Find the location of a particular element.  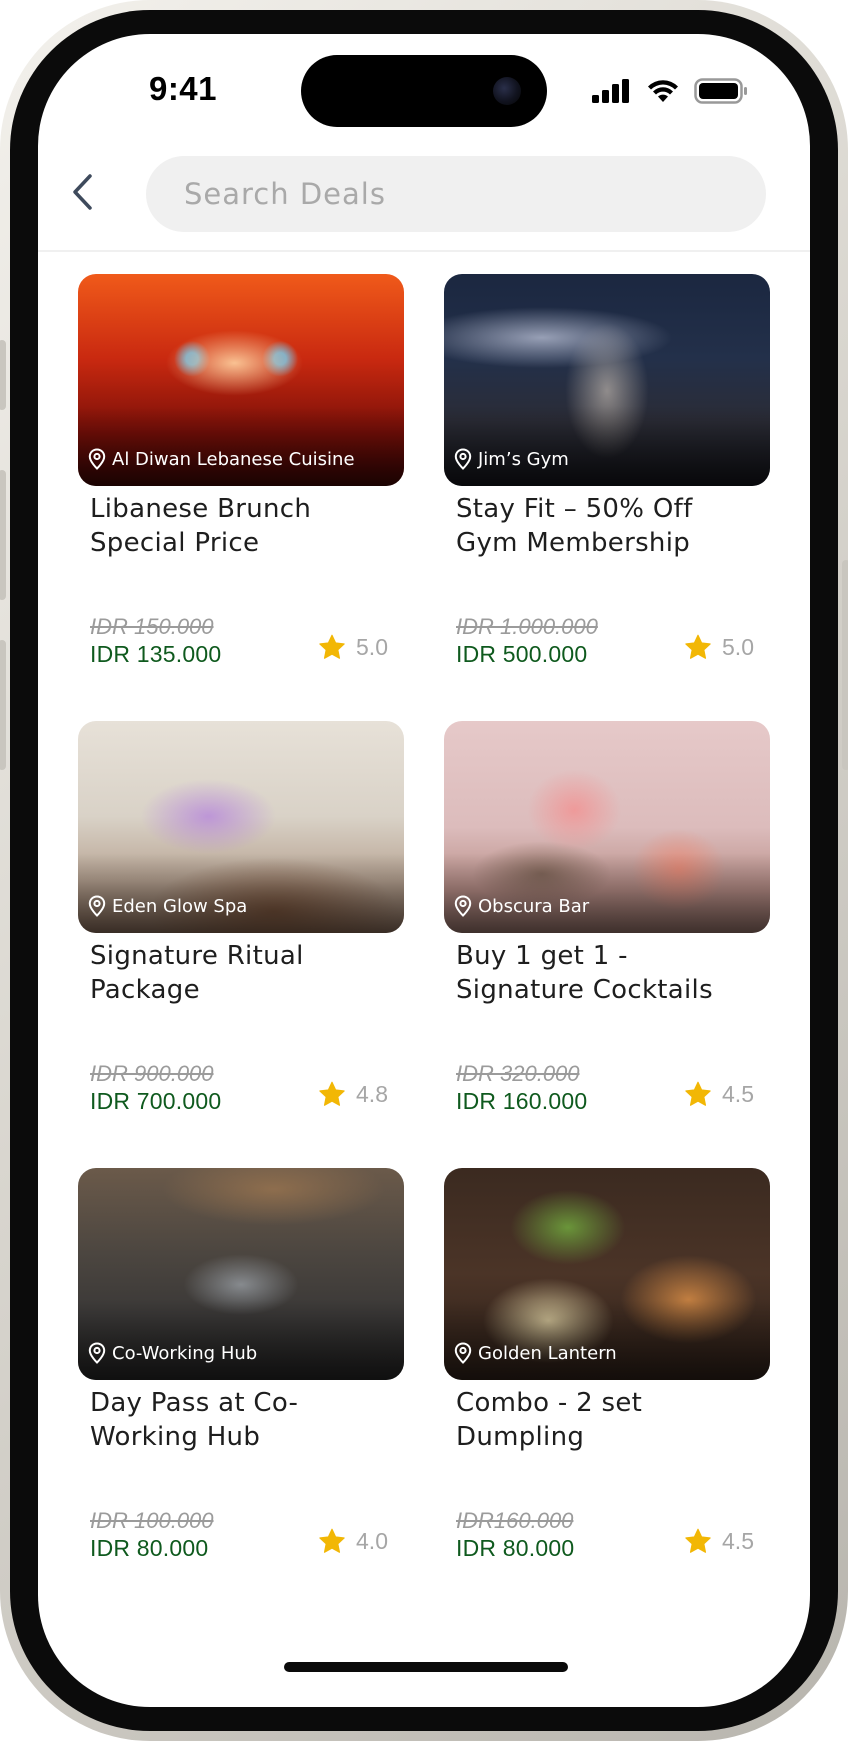

deal-title: Signature Ritual Package is located at coordinates (197, 973).